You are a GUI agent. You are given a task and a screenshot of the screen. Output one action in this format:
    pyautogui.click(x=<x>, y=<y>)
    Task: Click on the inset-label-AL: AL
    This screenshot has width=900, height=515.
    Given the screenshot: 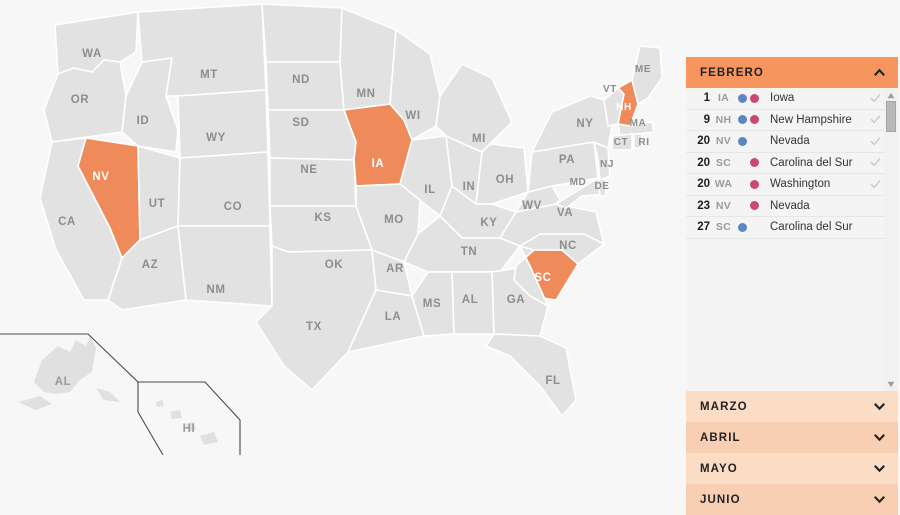 What is the action you would take?
    pyautogui.click(x=63, y=382)
    